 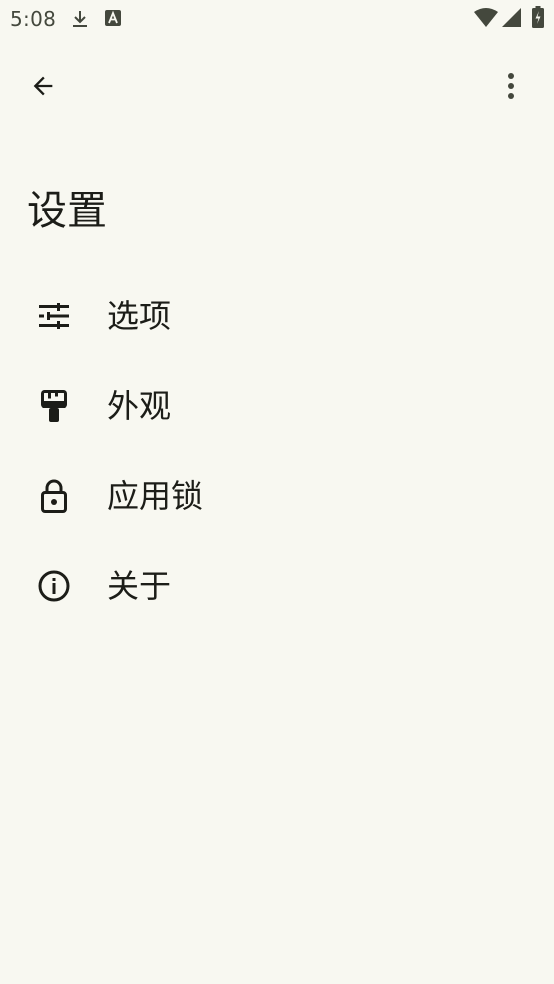 What do you see at coordinates (113, 18) in the screenshot?
I see `text-a-icon` at bounding box center [113, 18].